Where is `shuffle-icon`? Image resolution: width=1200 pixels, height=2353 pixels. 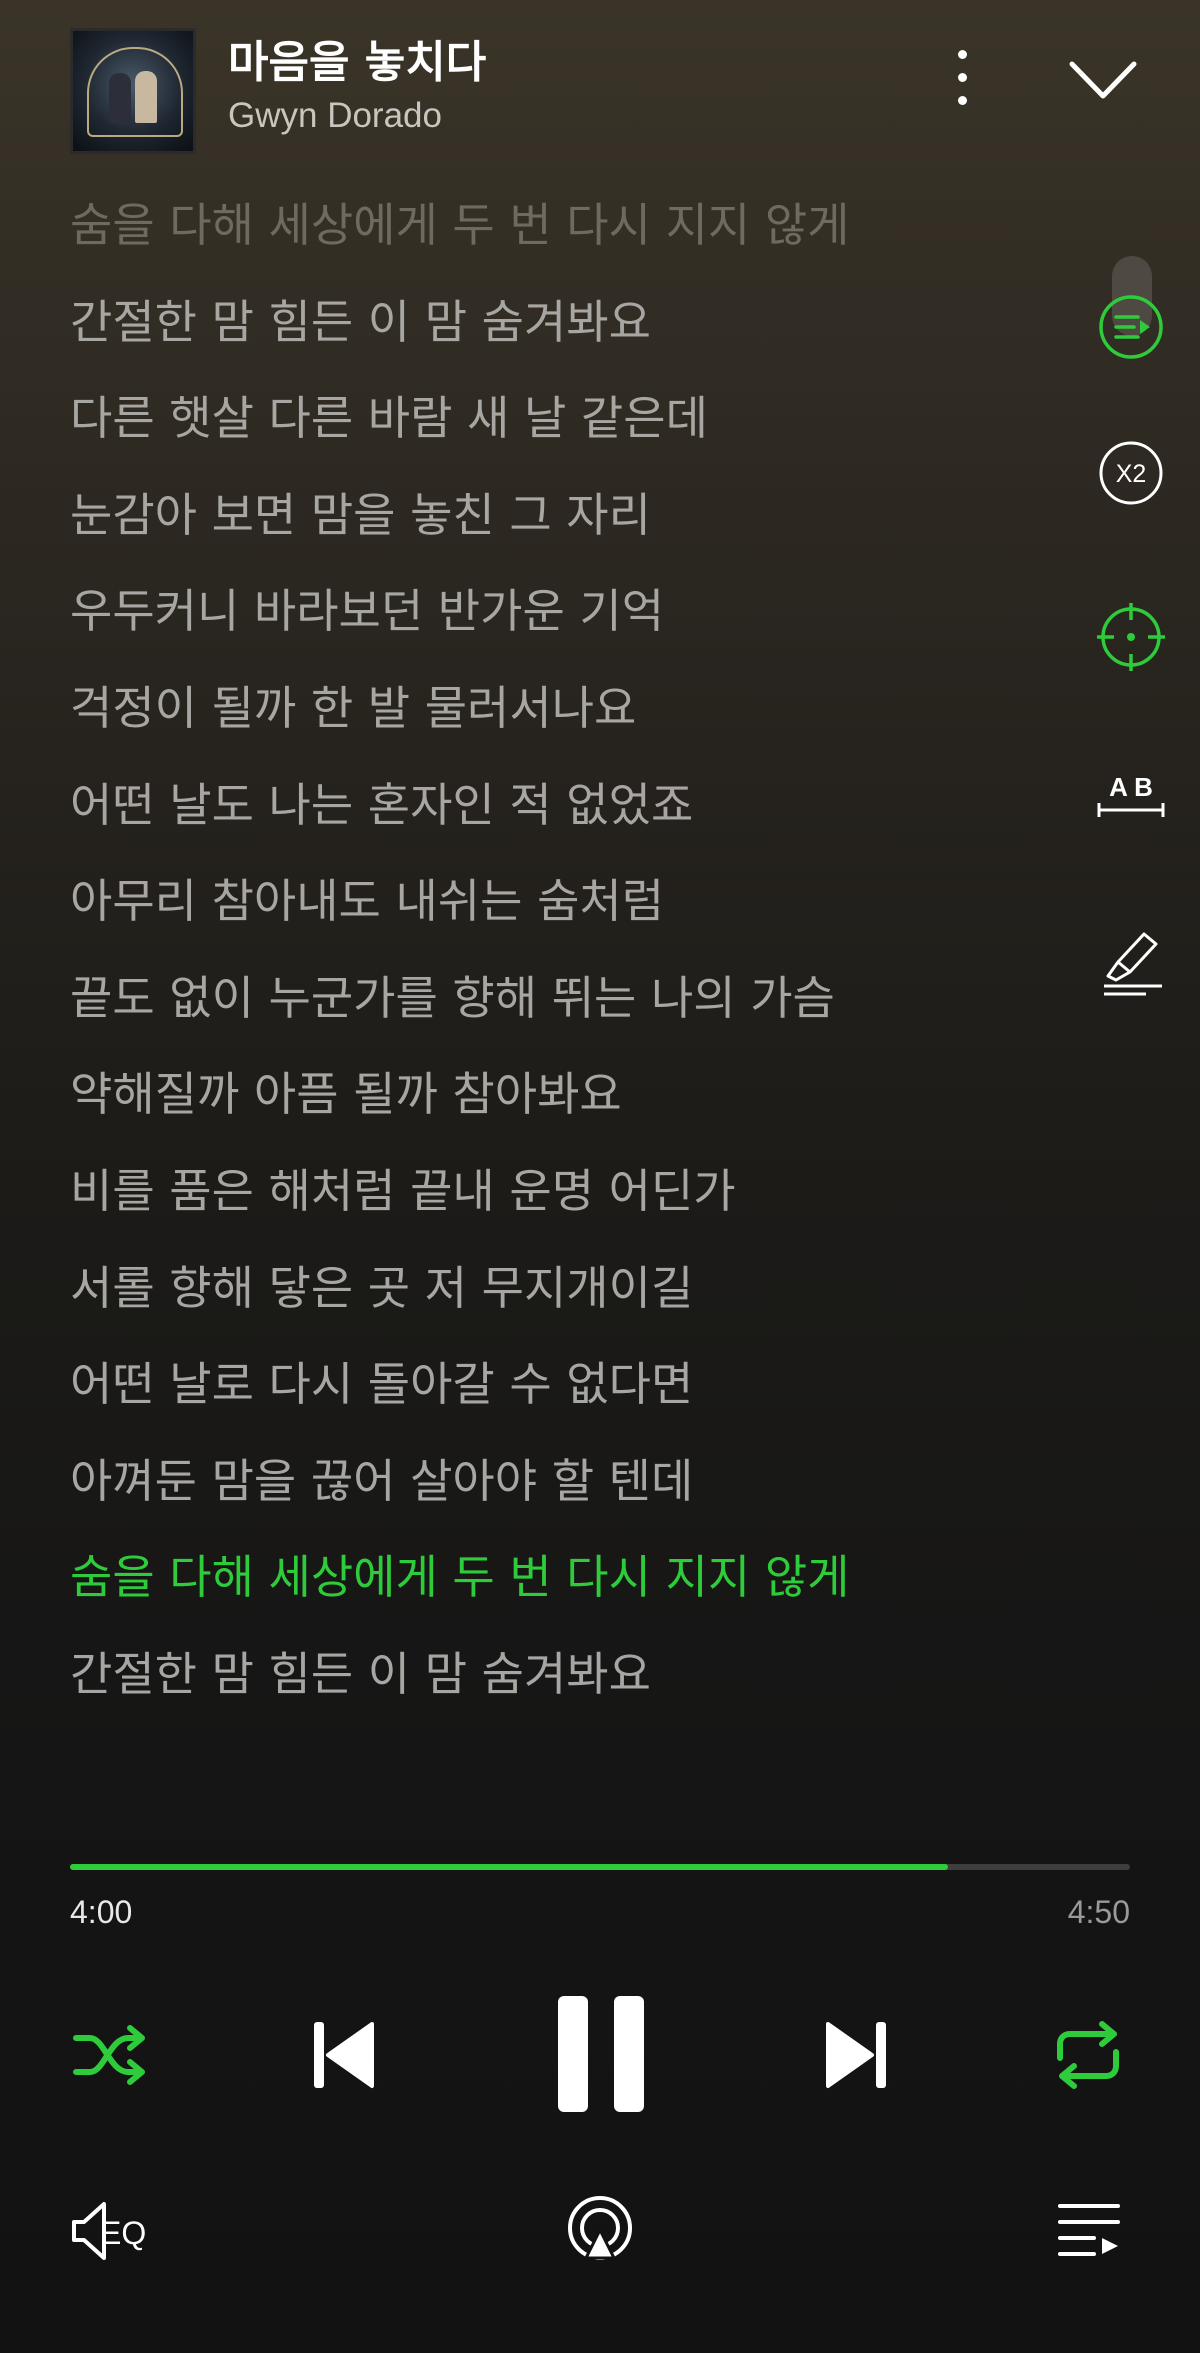
shuffle-icon is located at coordinates (109, 2055).